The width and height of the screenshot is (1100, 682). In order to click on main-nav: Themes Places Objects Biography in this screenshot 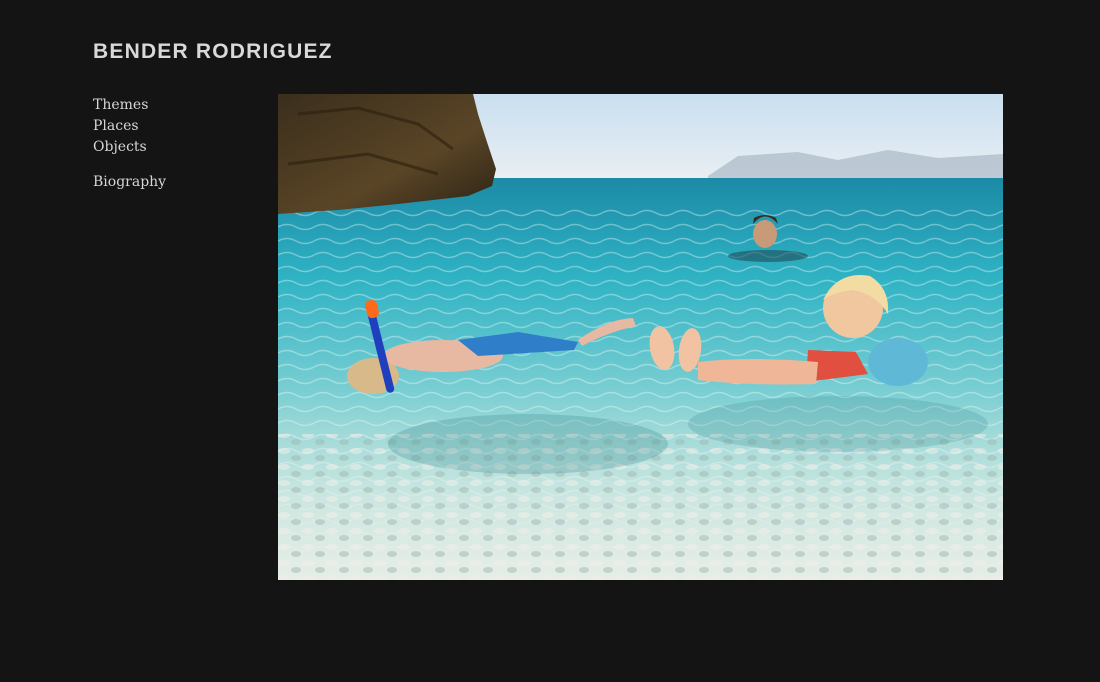, I will do `click(129, 144)`.